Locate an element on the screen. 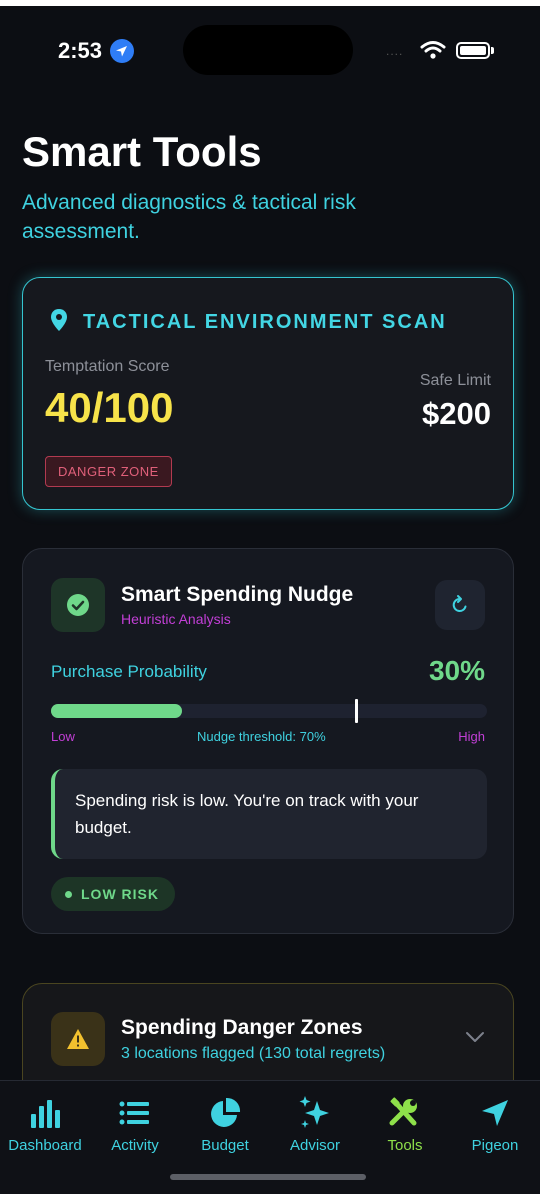 The height and width of the screenshot is (1194, 550). page-title: Smart Tools is located at coordinates (142, 151).